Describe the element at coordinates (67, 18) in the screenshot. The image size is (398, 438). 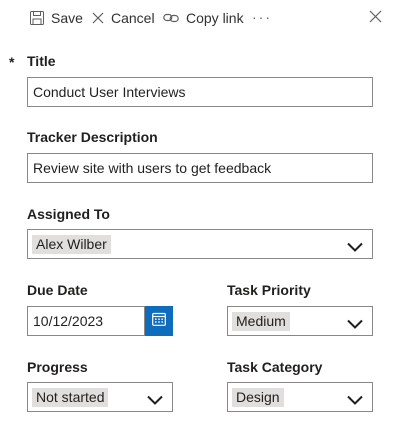
I see `save-label: Save` at that location.